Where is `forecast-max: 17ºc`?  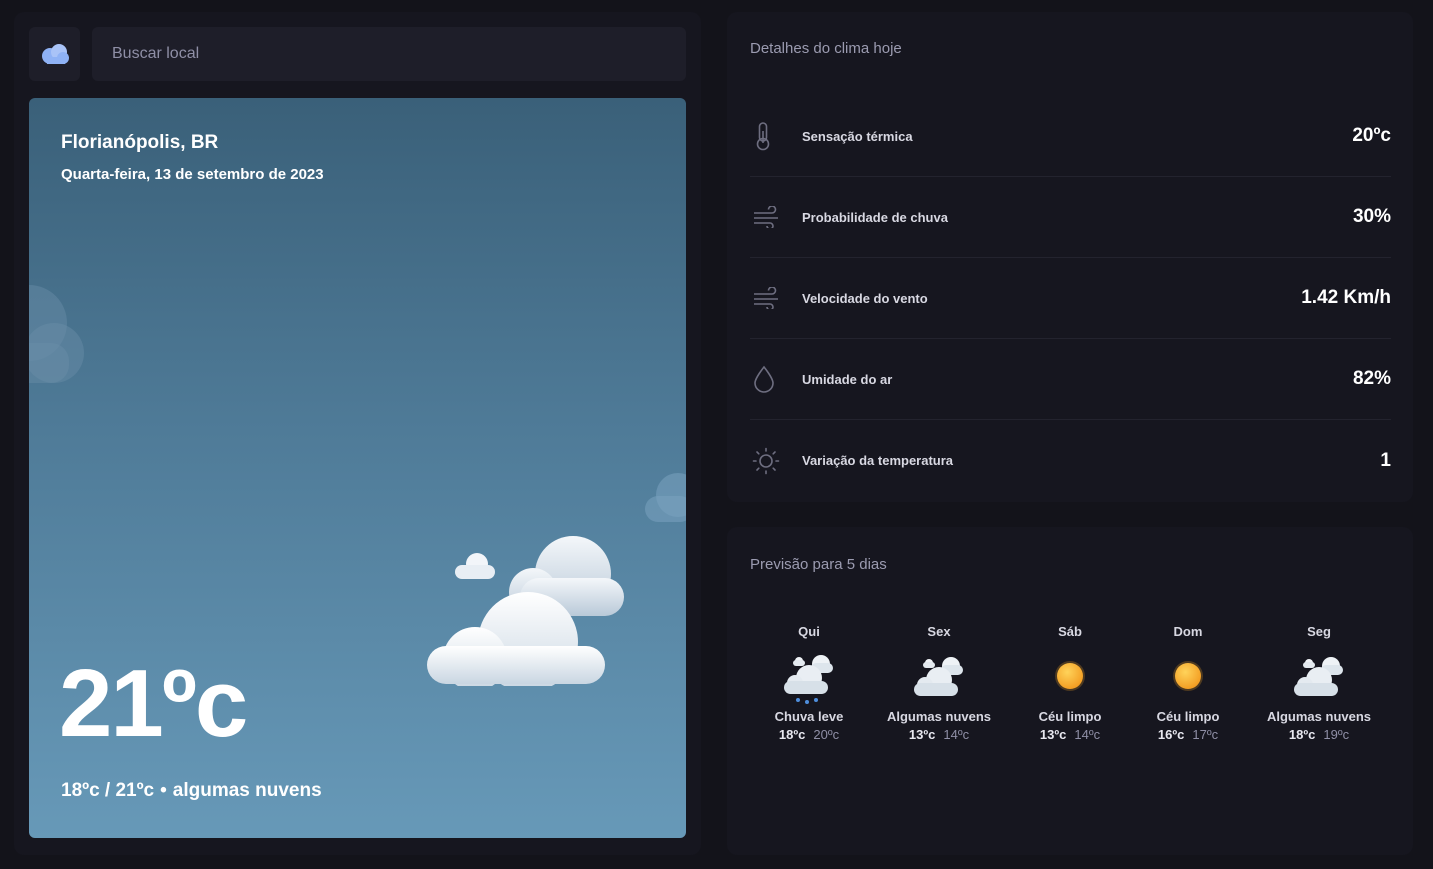 forecast-max: 17ºc is located at coordinates (1205, 734).